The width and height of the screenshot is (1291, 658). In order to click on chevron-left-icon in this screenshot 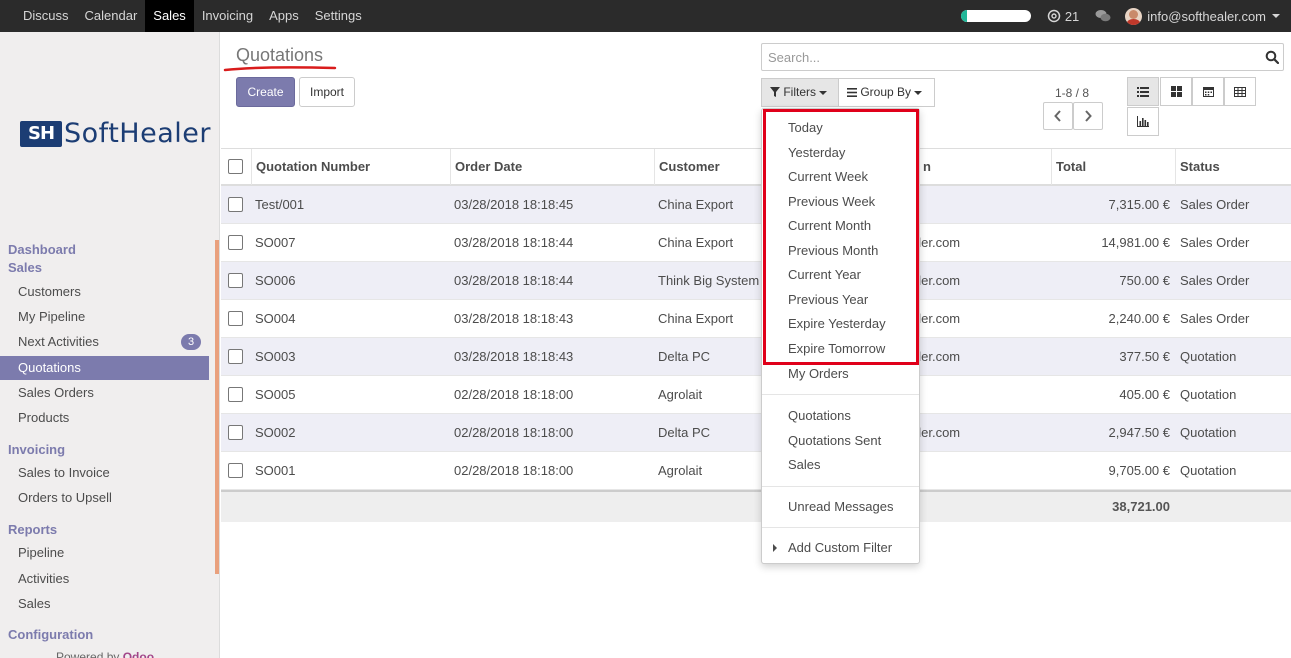, I will do `click(1057, 116)`.